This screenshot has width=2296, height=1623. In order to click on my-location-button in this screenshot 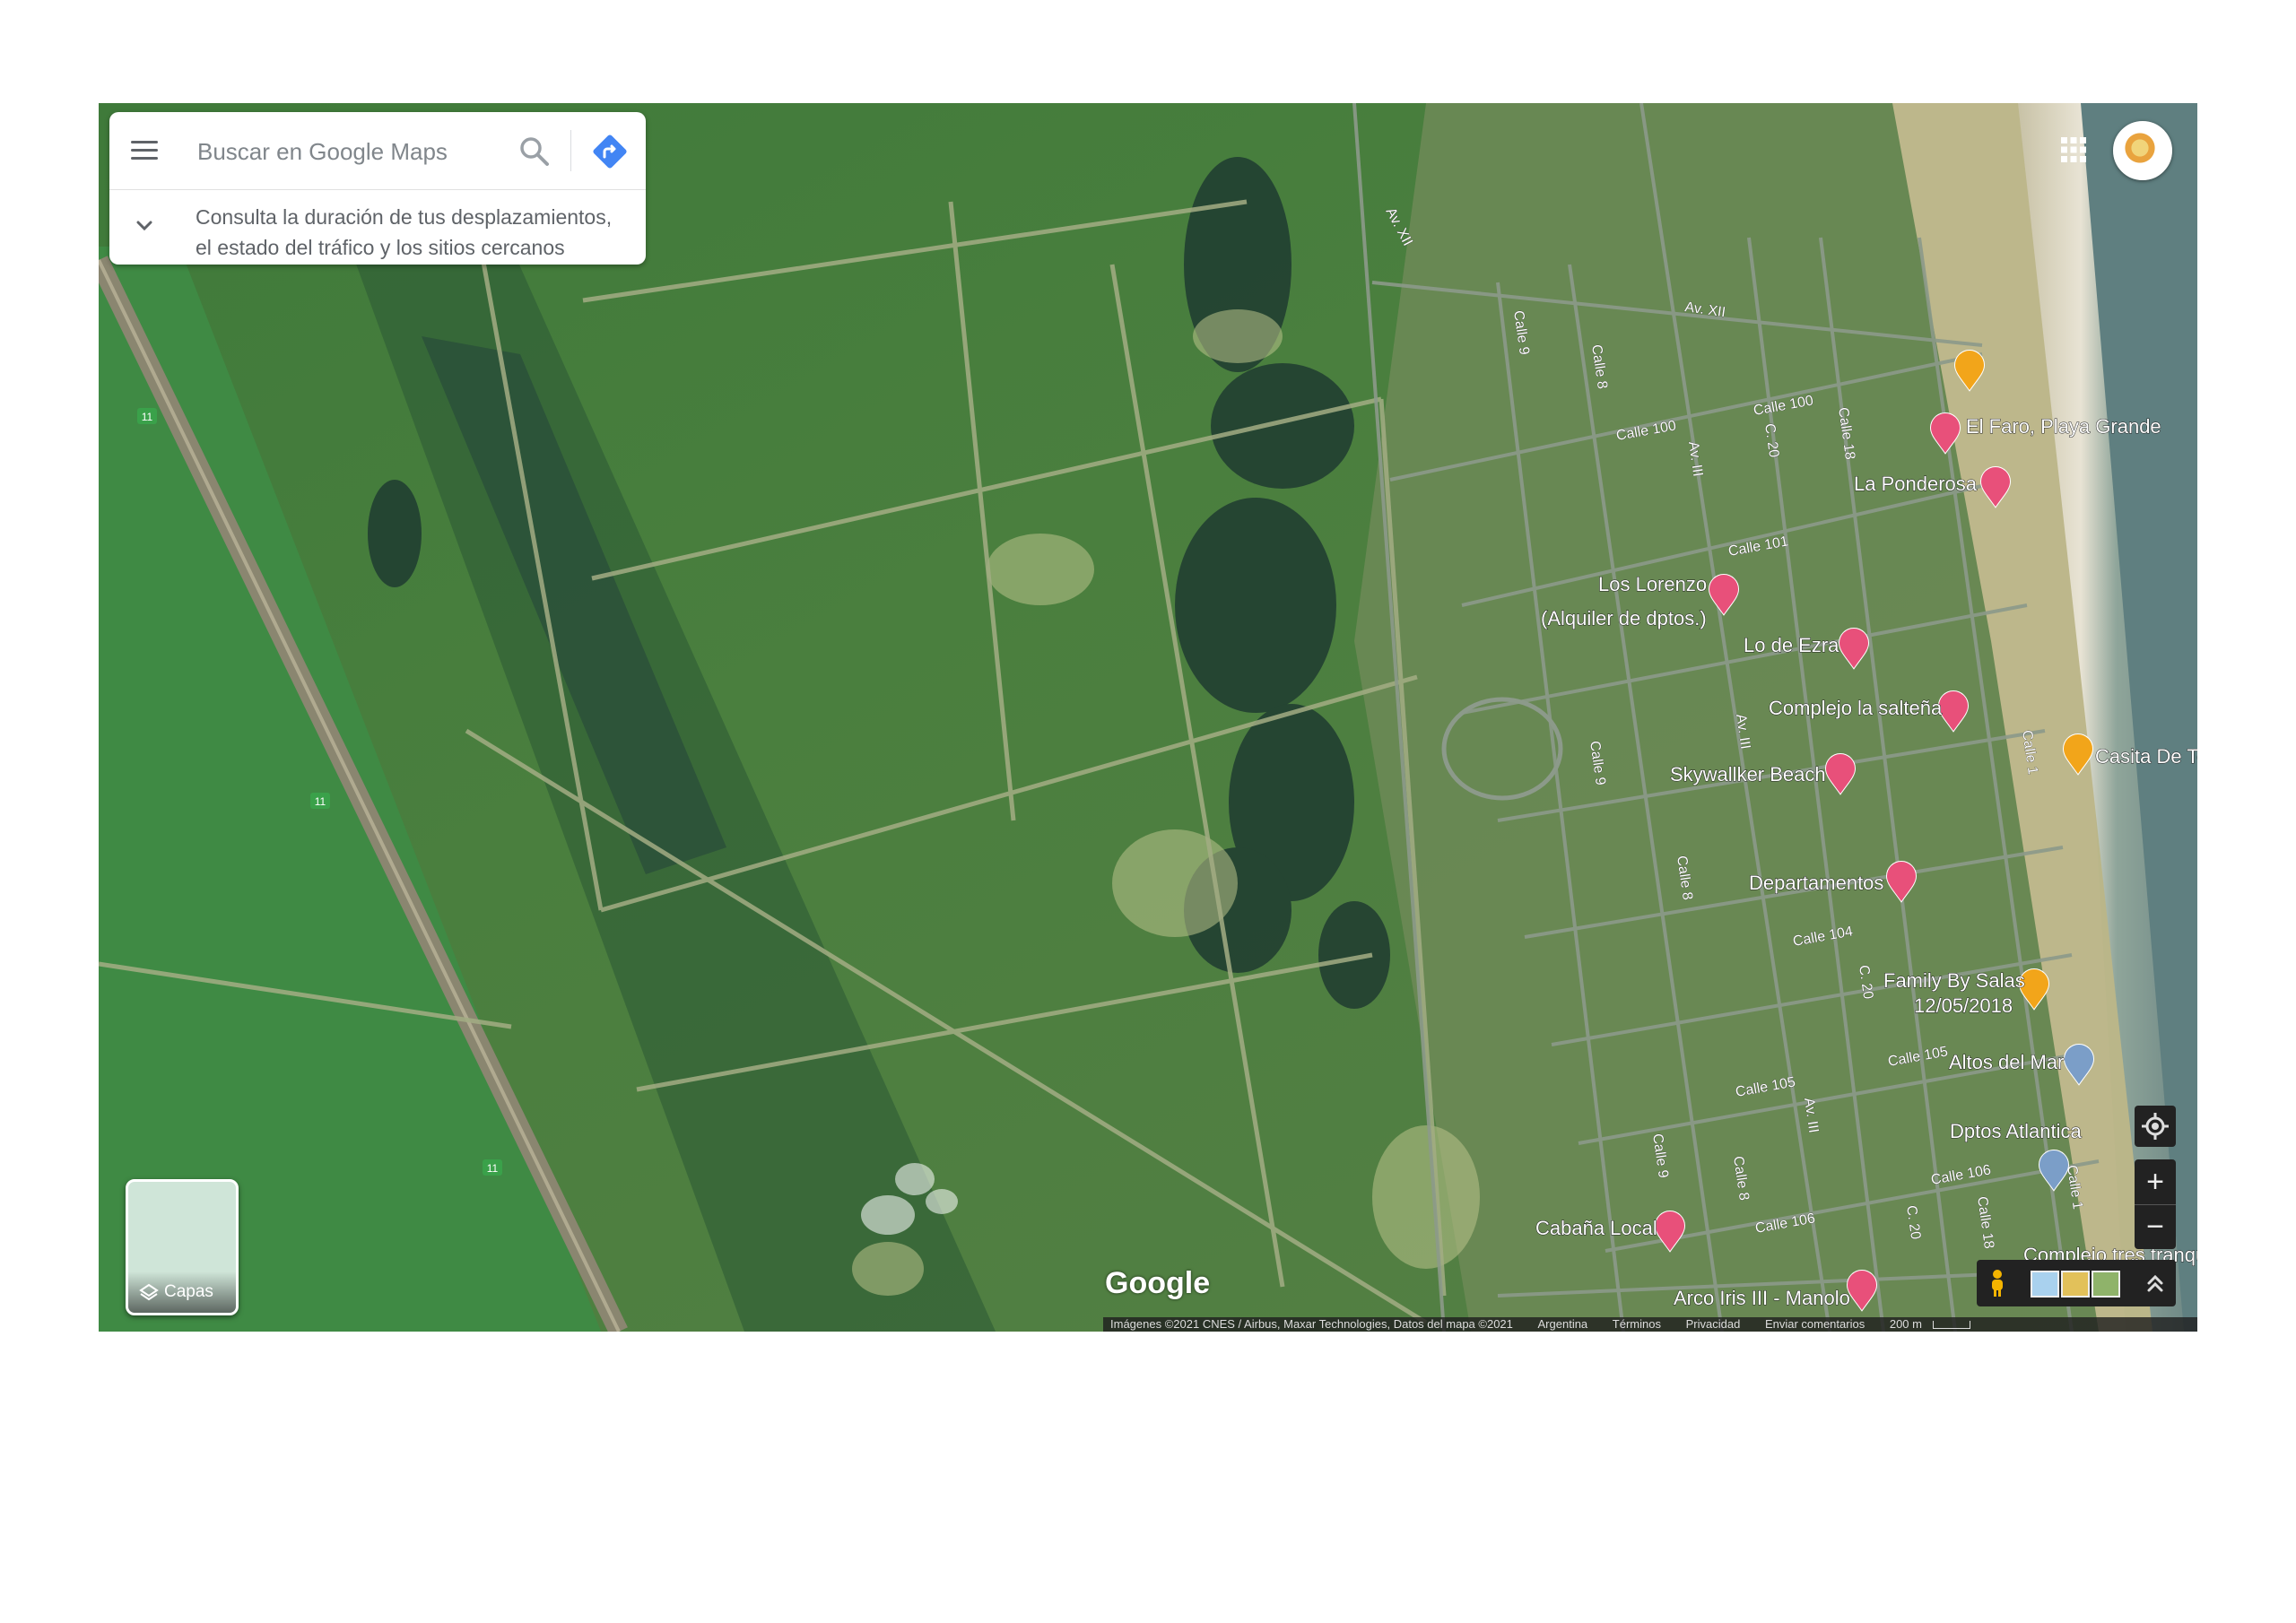, I will do `click(2155, 1126)`.